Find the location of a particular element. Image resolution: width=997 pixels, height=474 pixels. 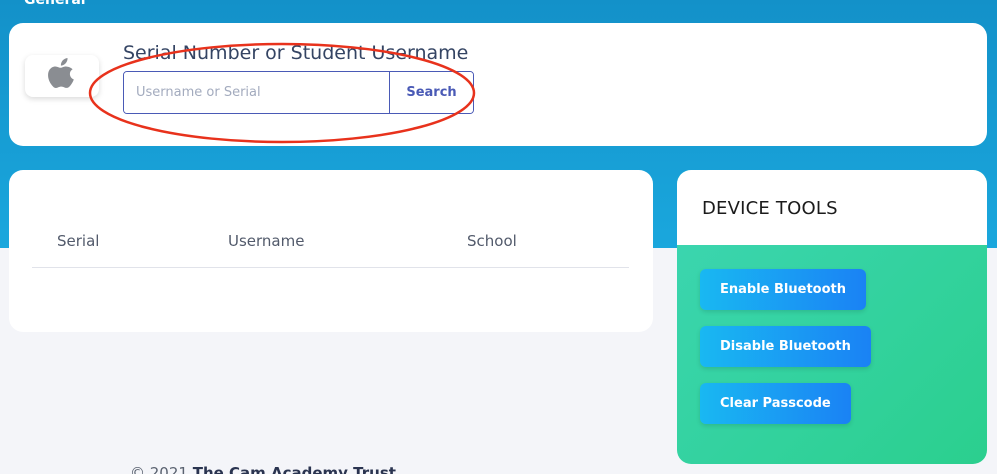

search-input-group: Search is located at coordinates (298, 92).